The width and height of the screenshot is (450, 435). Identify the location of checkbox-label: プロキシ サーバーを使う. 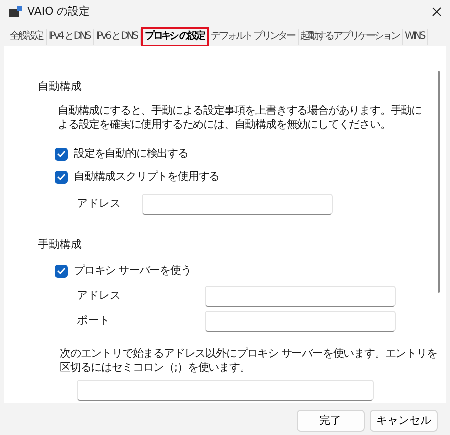
(133, 270).